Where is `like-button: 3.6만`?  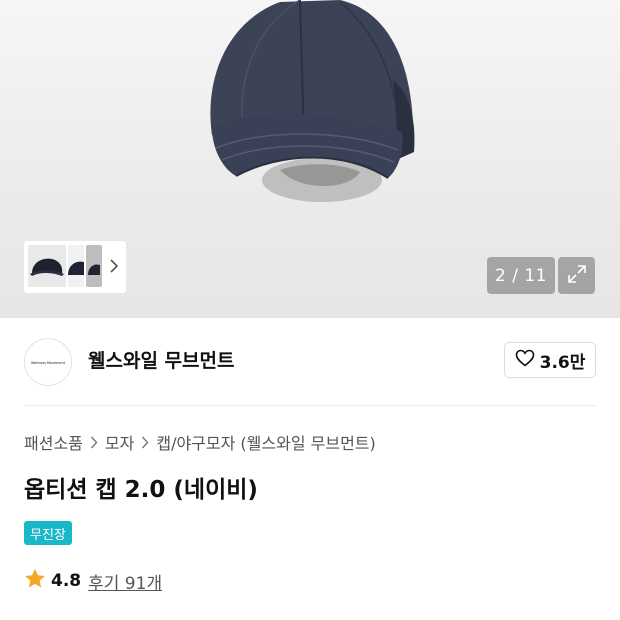 like-button: 3.6만 is located at coordinates (550, 360).